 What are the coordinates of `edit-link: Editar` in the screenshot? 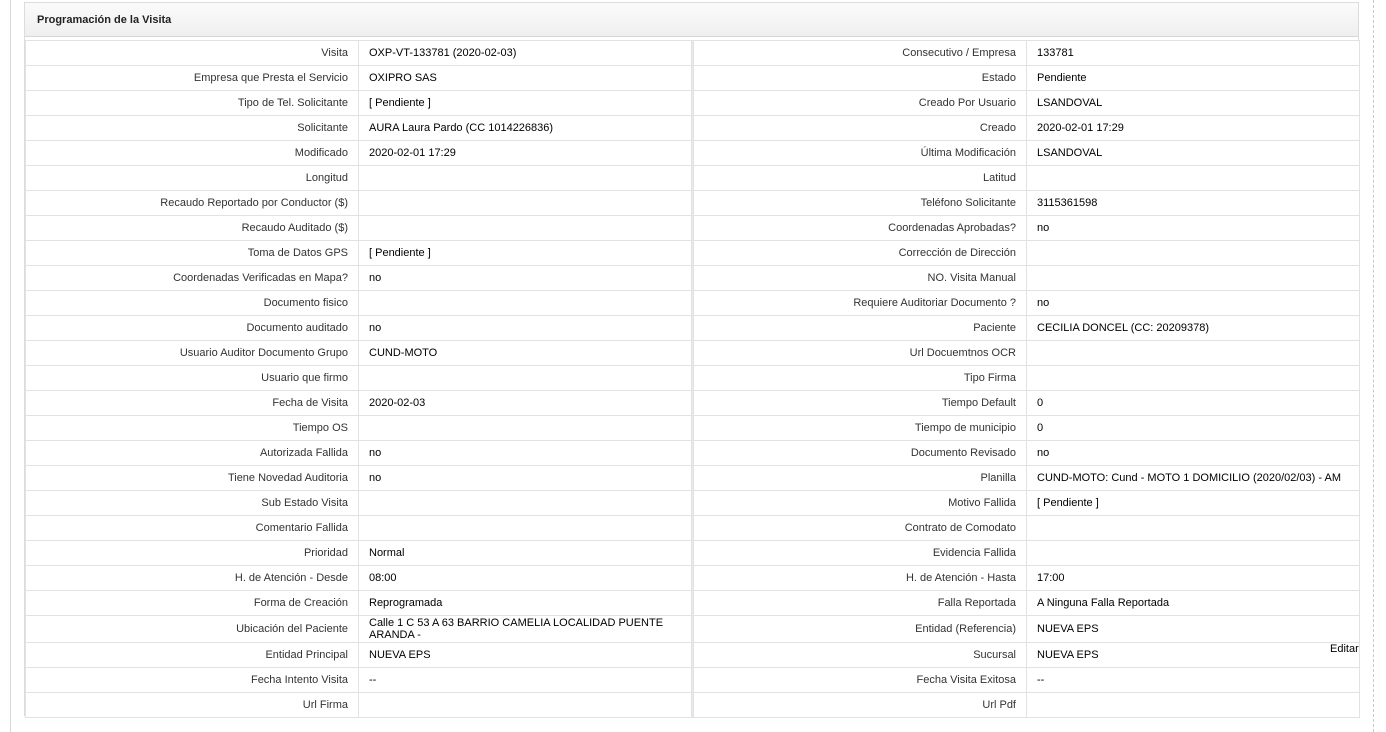 It's located at (1344, 649).